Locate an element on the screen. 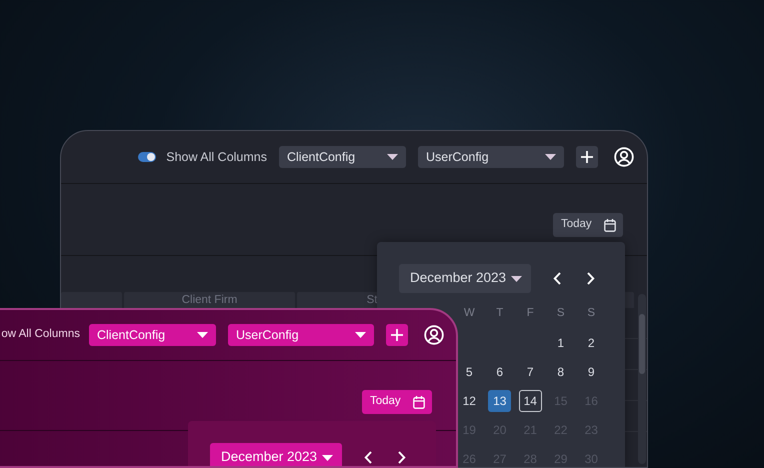 Image resolution: width=764 pixels, height=468 pixels. calendar-day: 12 is located at coordinates (469, 401).